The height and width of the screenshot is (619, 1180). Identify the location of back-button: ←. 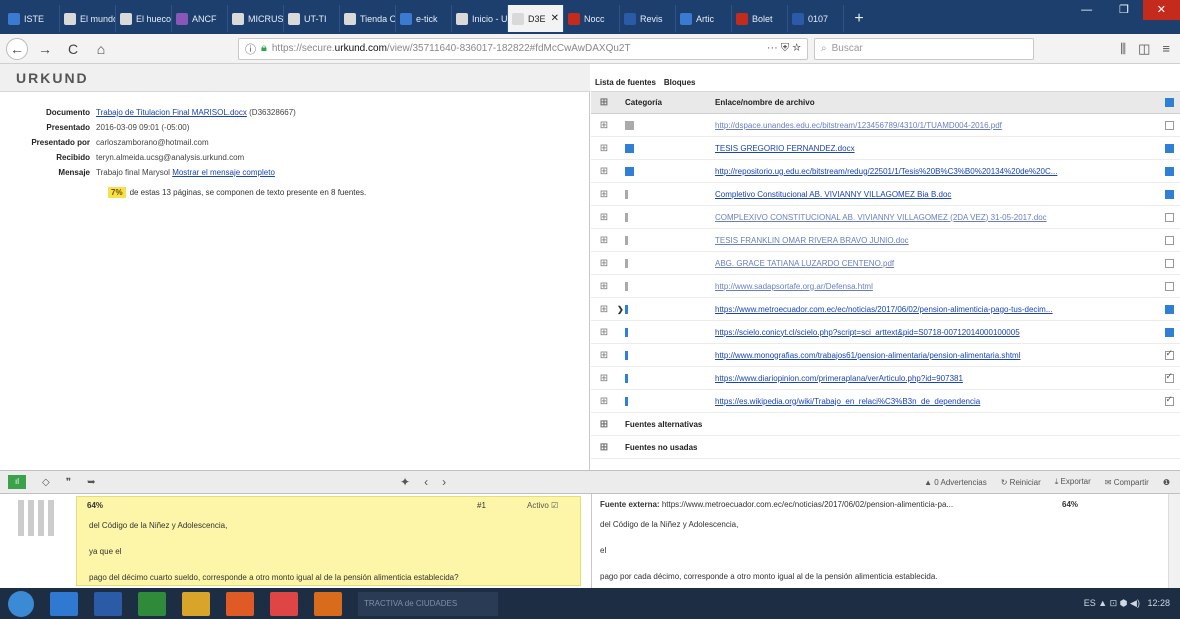
(17, 48).